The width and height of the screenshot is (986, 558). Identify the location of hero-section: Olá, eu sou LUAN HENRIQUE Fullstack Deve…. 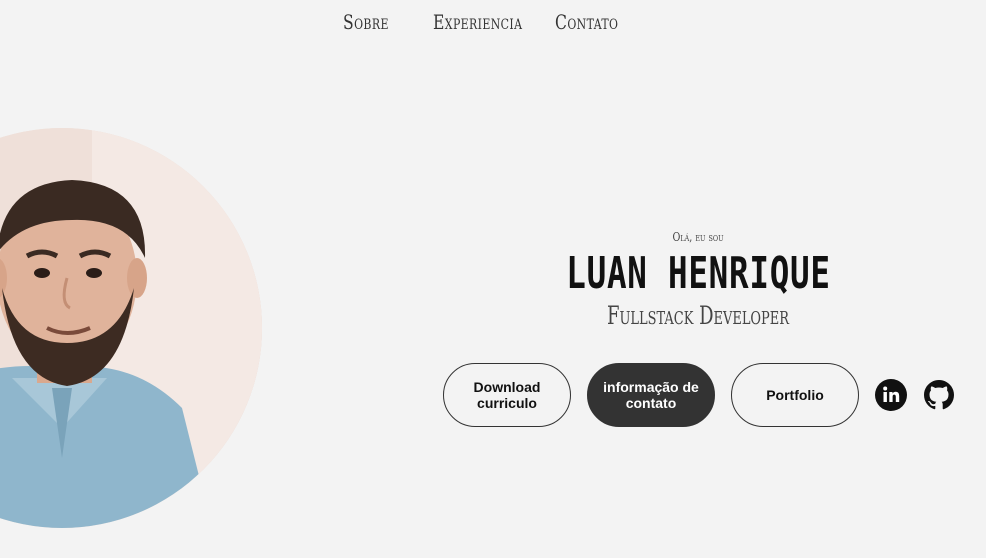
(698, 280).